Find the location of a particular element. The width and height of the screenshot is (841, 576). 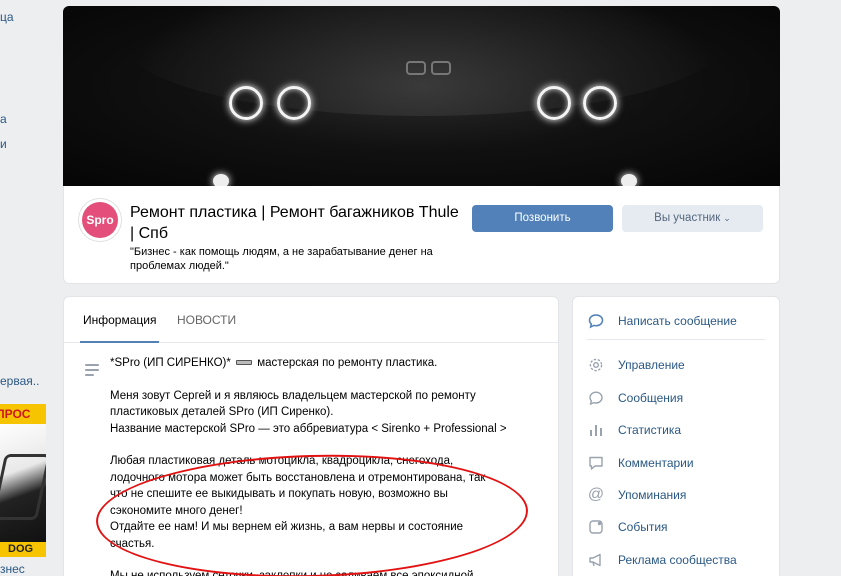

side-menu-item-comments: Комментарии is located at coordinates (640, 463).